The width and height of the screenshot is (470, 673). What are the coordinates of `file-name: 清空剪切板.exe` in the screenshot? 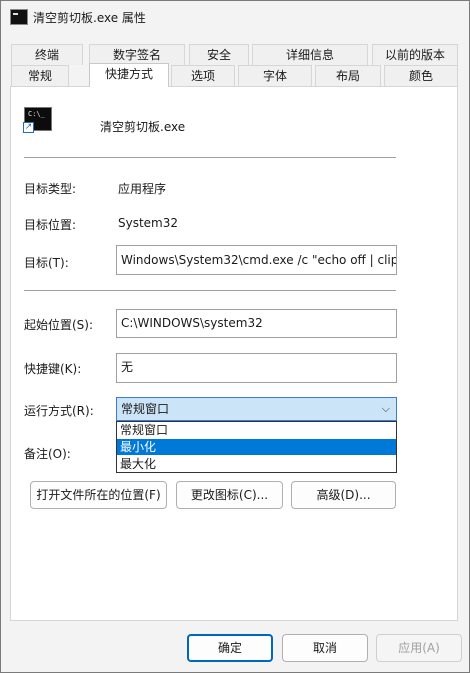 It's located at (143, 127).